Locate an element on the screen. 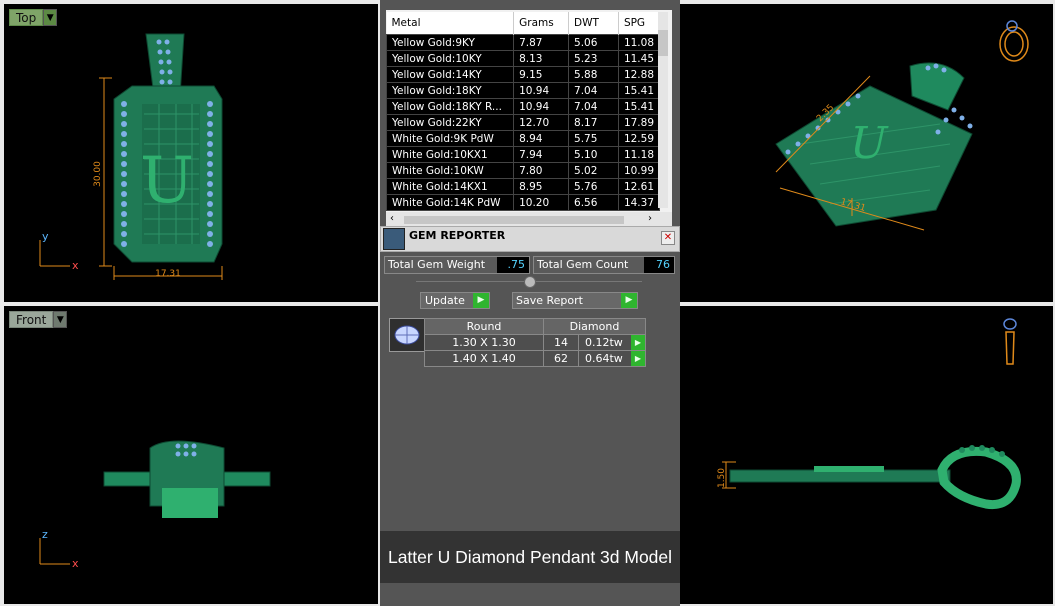 Image resolution: width=1055 pixels, height=606 pixels. table-row: White Gold:14K PdW 10.20 6.56 14.37 is located at coordinates (523, 202).